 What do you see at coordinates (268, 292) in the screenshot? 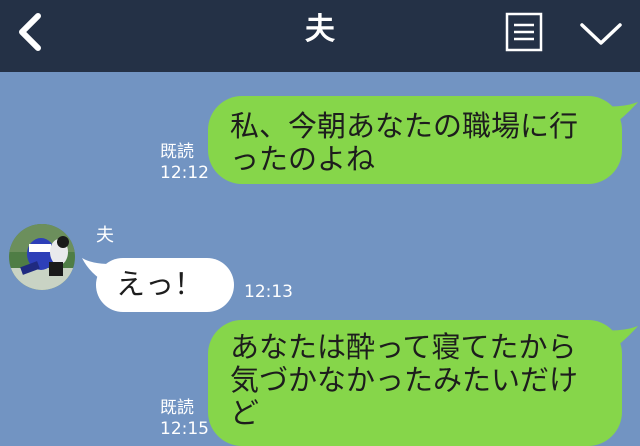
I see `message-time: 12:13` at bounding box center [268, 292].